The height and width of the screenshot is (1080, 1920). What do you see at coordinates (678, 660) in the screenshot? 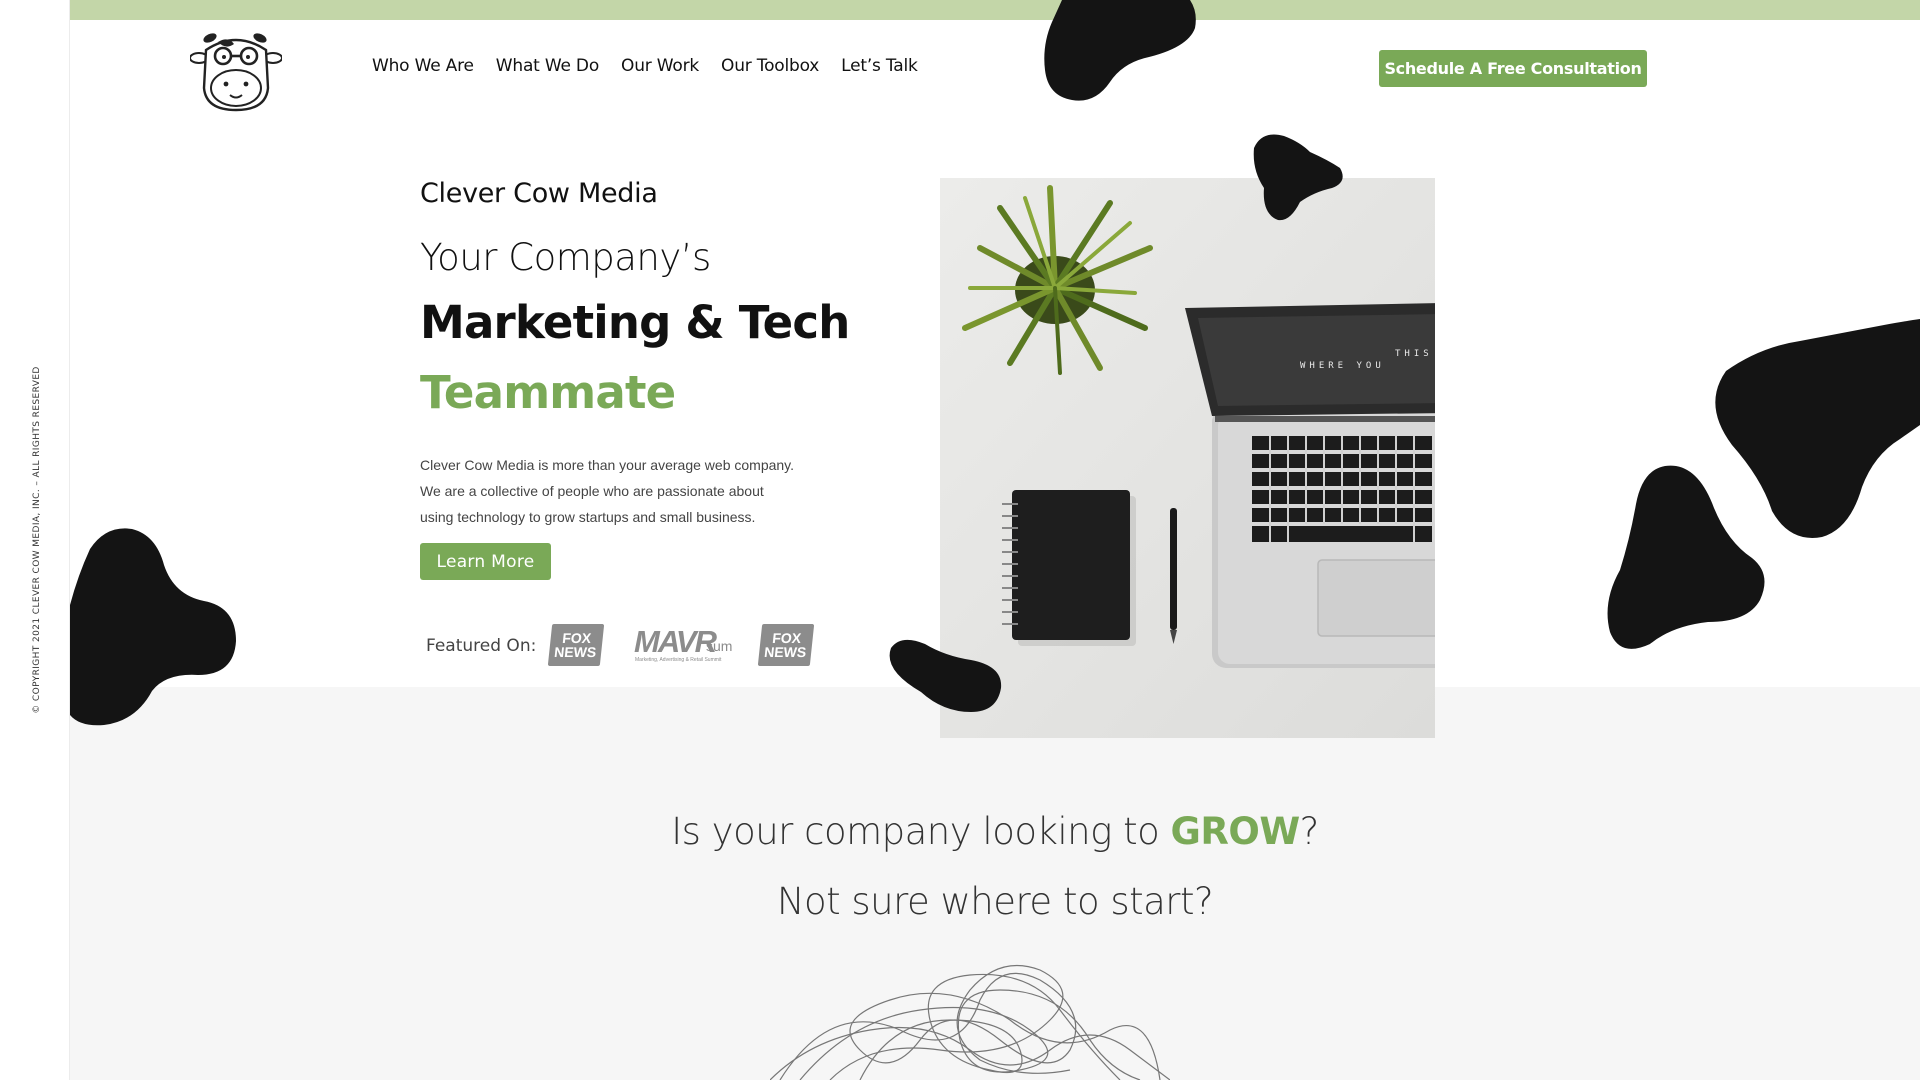
I see `mavrsum-logo-tagline: Marketing, Advertising & Retail Summit` at bounding box center [678, 660].